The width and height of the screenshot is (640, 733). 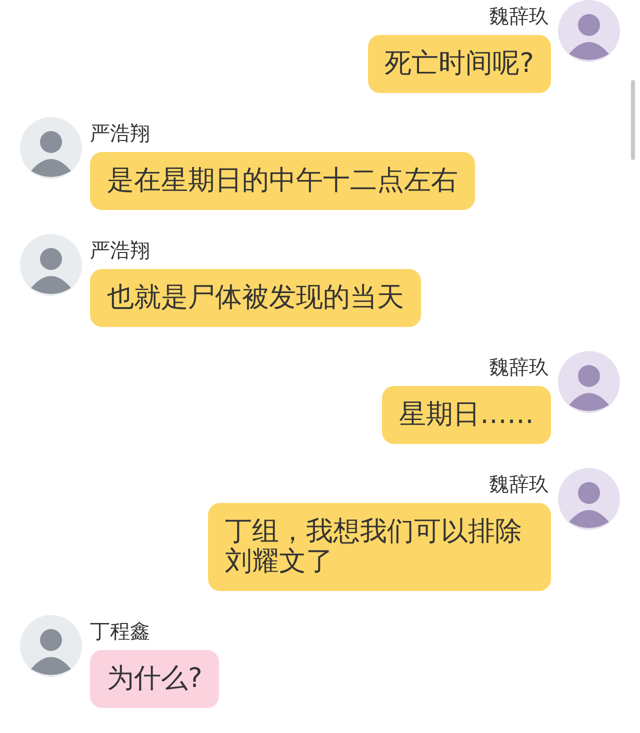 What do you see at coordinates (633, 120) in the screenshot?
I see `scrollbar` at bounding box center [633, 120].